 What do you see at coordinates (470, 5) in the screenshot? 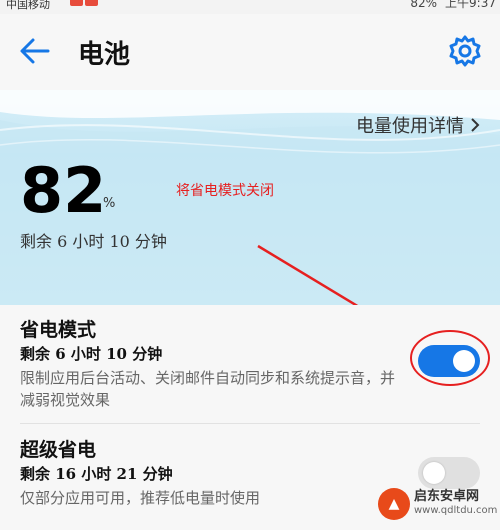
I see `clock: 上午9:37` at bounding box center [470, 5].